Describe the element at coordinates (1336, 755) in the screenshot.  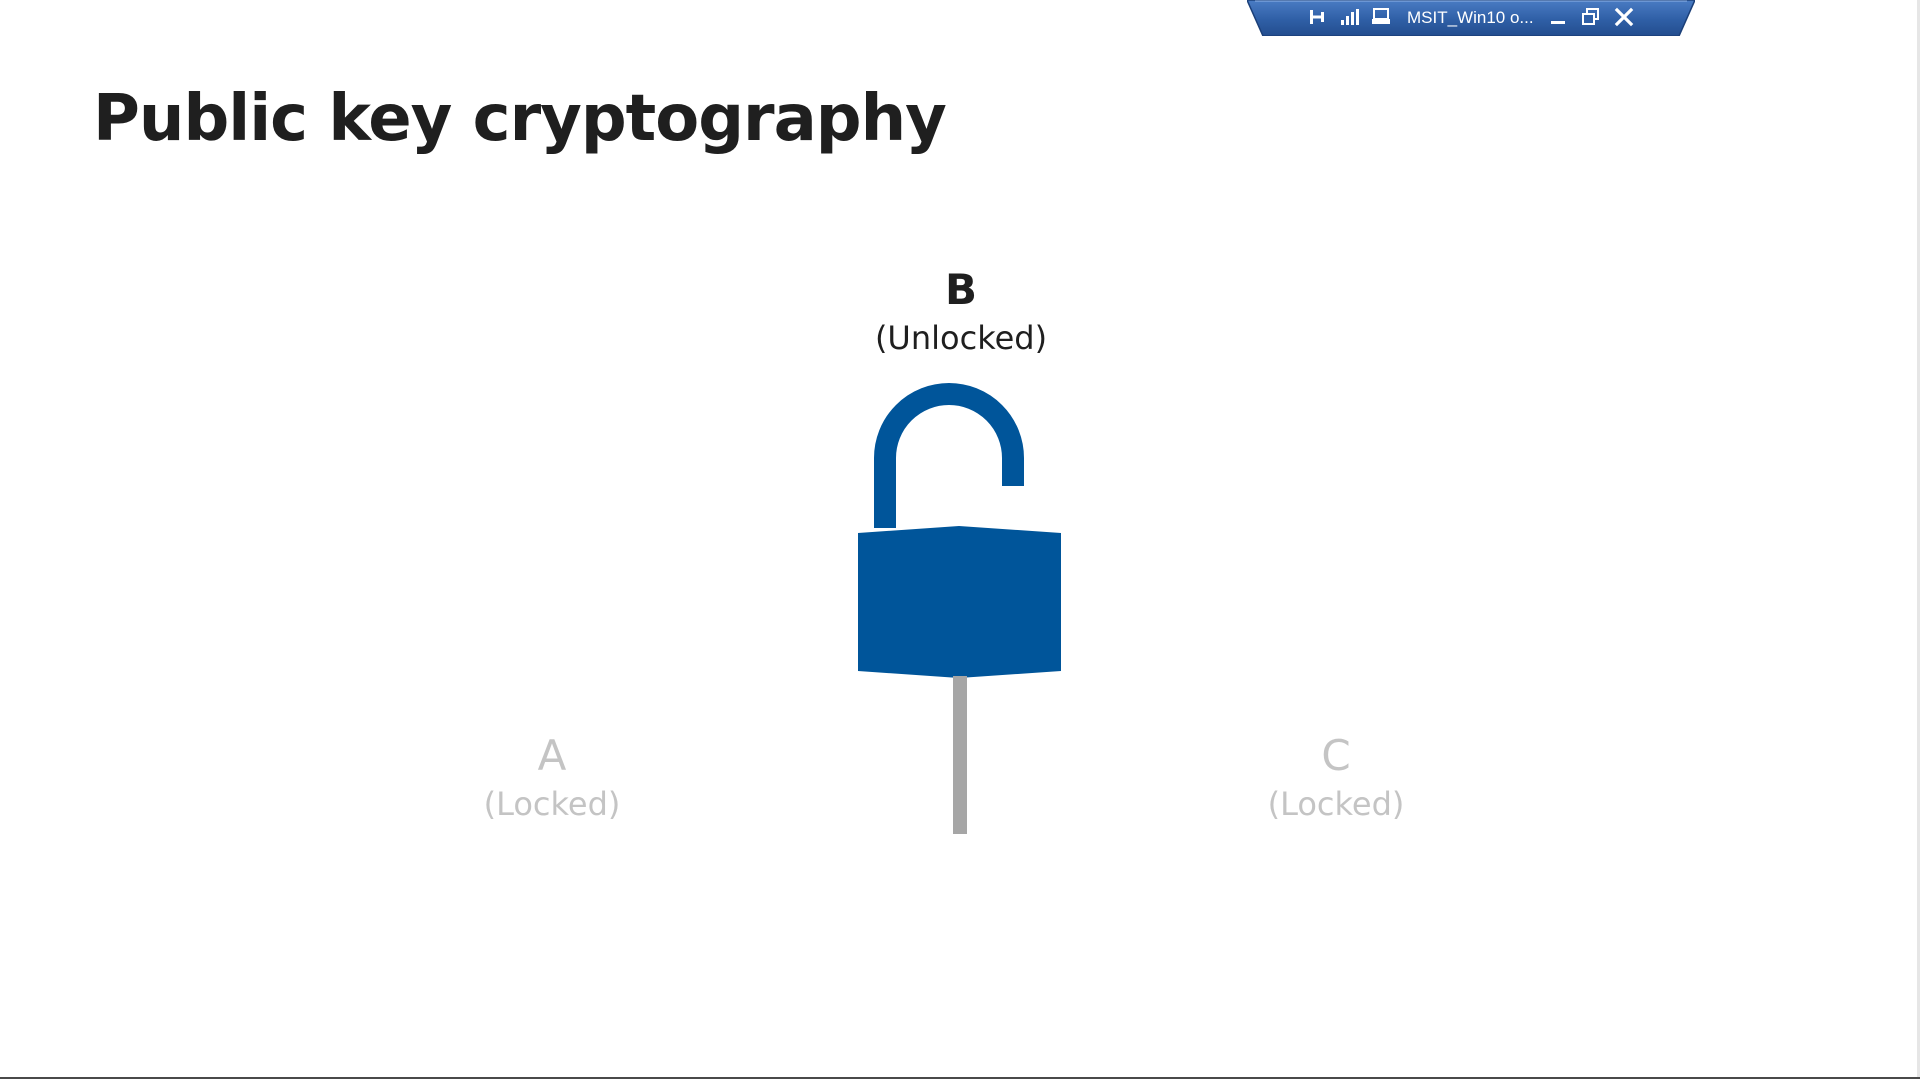
I see `node-c-letter: C` at that location.